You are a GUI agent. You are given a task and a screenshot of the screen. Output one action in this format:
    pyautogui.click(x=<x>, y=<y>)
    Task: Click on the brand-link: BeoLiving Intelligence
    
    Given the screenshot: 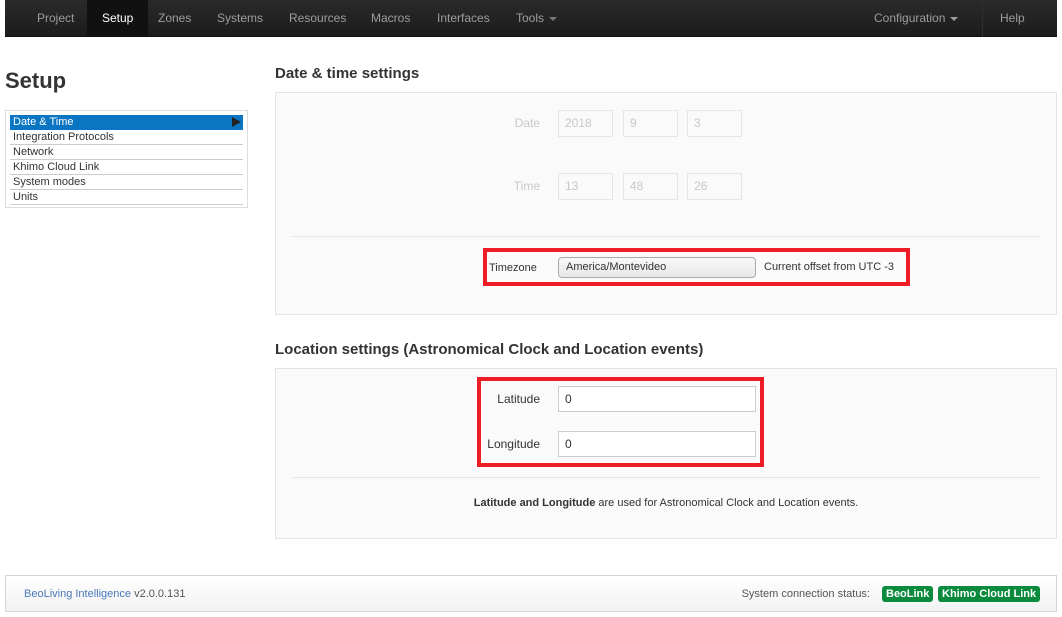 What is the action you would take?
    pyautogui.click(x=77, y=594)
    